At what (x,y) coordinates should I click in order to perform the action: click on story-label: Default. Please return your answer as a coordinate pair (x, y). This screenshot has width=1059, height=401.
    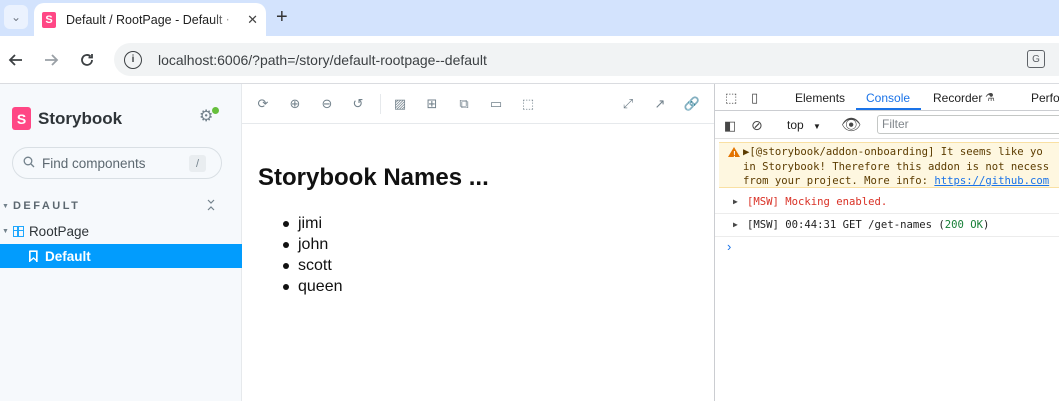
    Looking at the image, I should click on (68, 256).